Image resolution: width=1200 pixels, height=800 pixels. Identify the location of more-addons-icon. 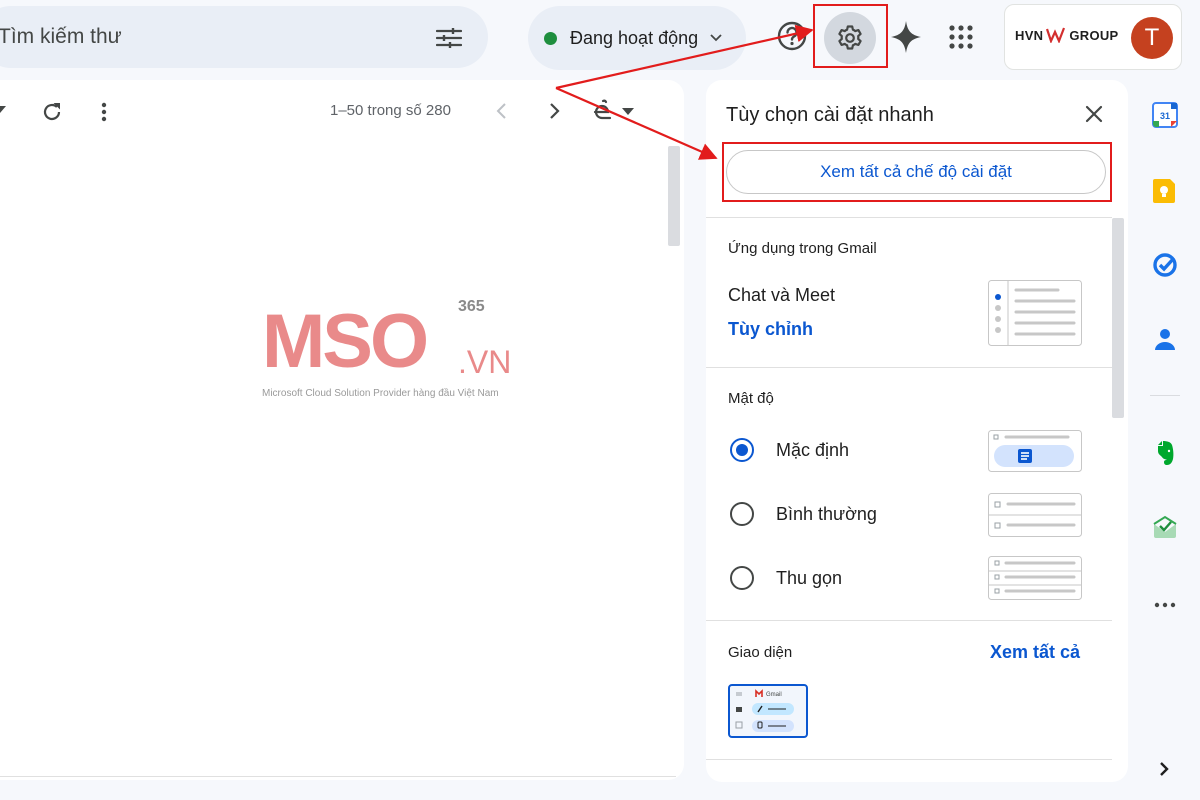
(1165, 605).